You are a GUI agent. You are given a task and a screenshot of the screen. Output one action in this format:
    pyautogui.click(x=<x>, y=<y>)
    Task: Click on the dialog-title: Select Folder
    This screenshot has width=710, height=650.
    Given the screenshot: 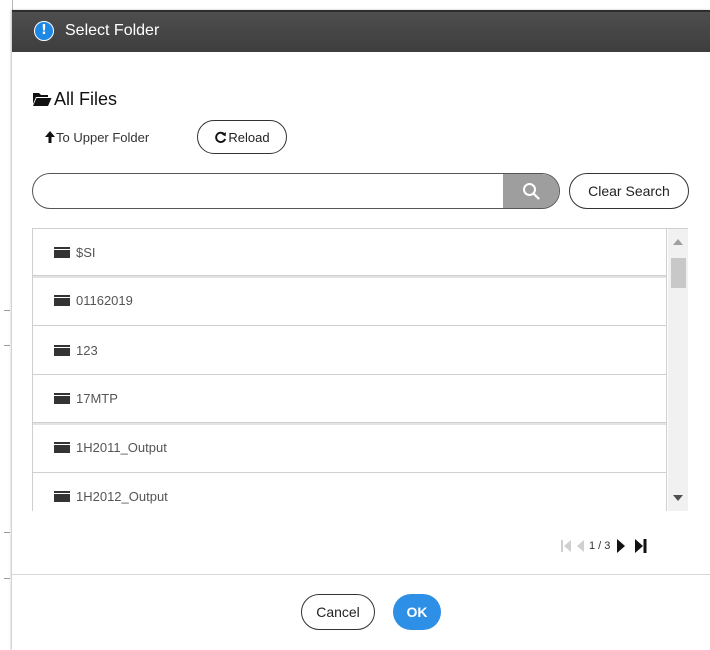 What is the action you would take?
    pyautogui.click(x=112, y=30)
    